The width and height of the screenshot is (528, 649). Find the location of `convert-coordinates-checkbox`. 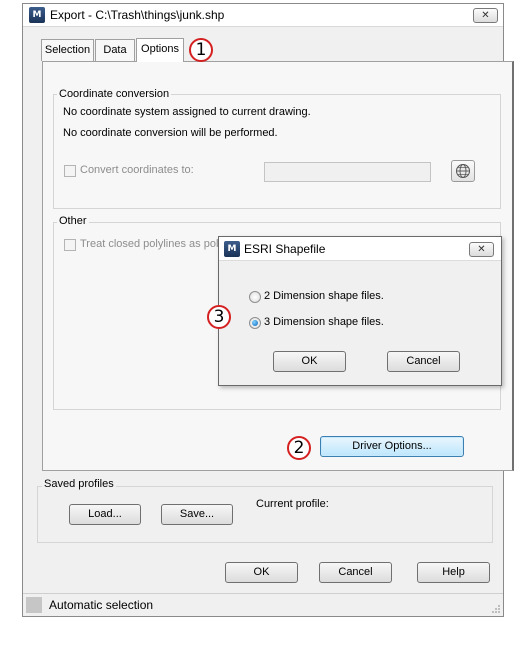

convert-coordinates-checkbox is located at coordinates (70, 171).